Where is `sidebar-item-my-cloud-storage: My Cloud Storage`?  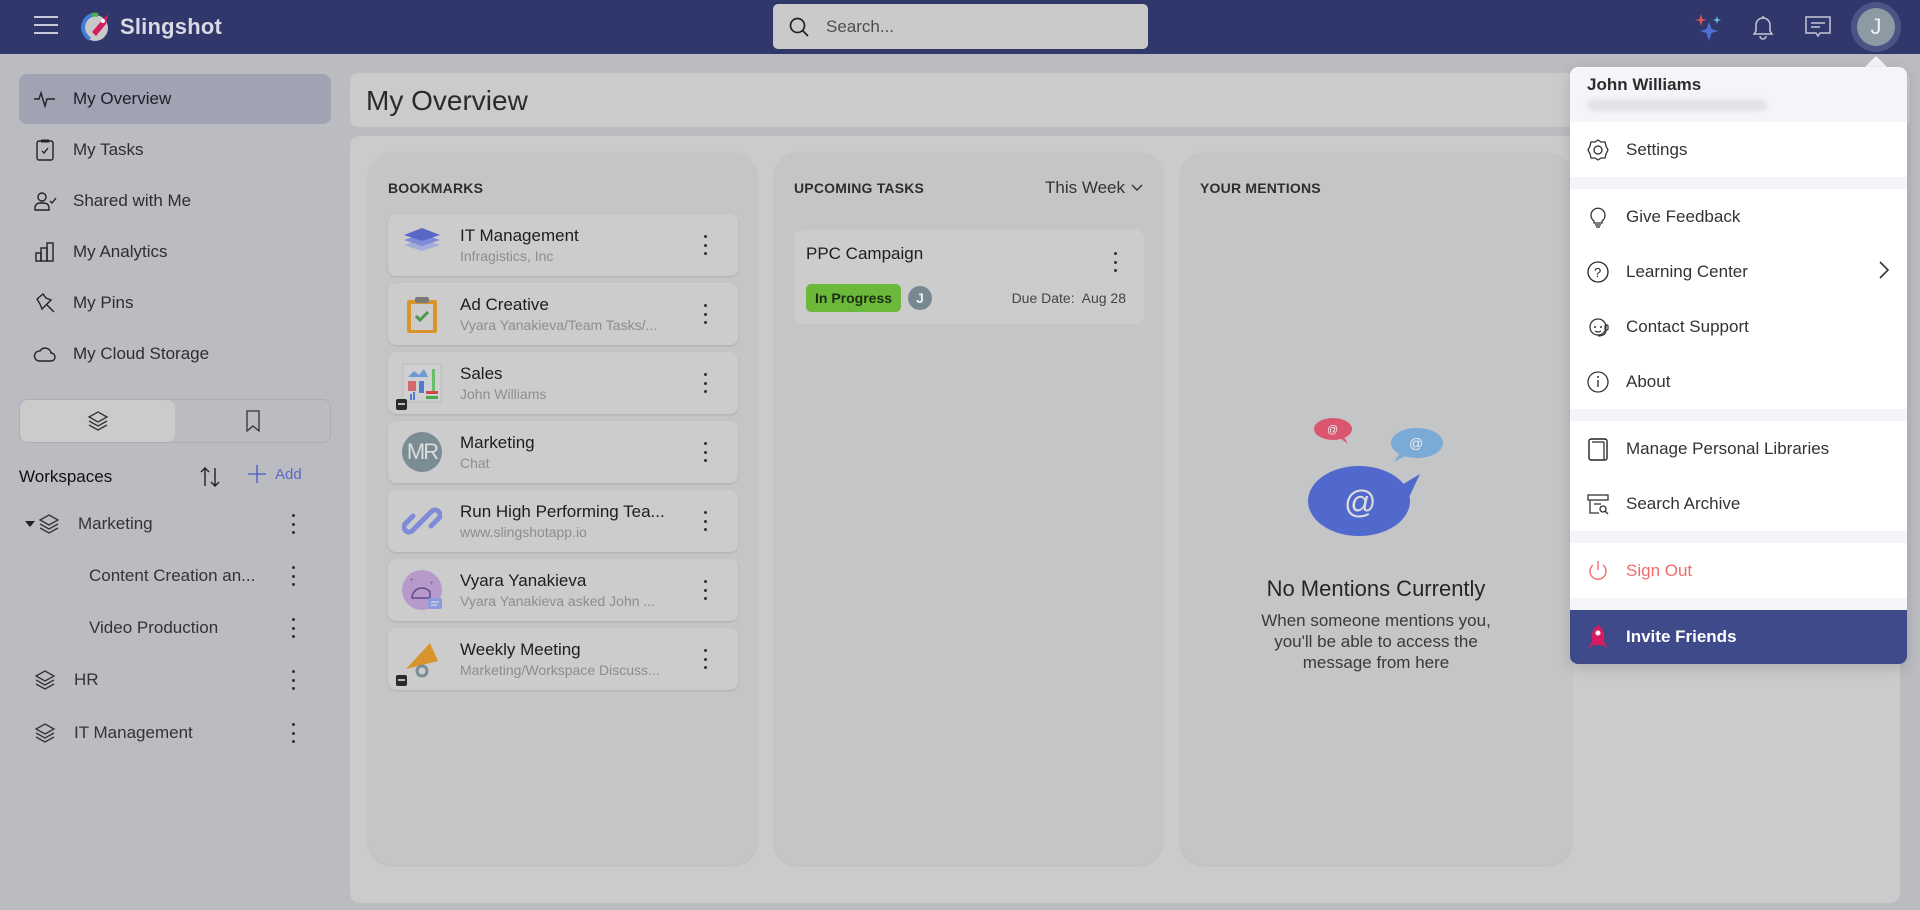
sidebar-item-my-cloud-storage: My Cloud Storage is located at coordinates (175, 354).